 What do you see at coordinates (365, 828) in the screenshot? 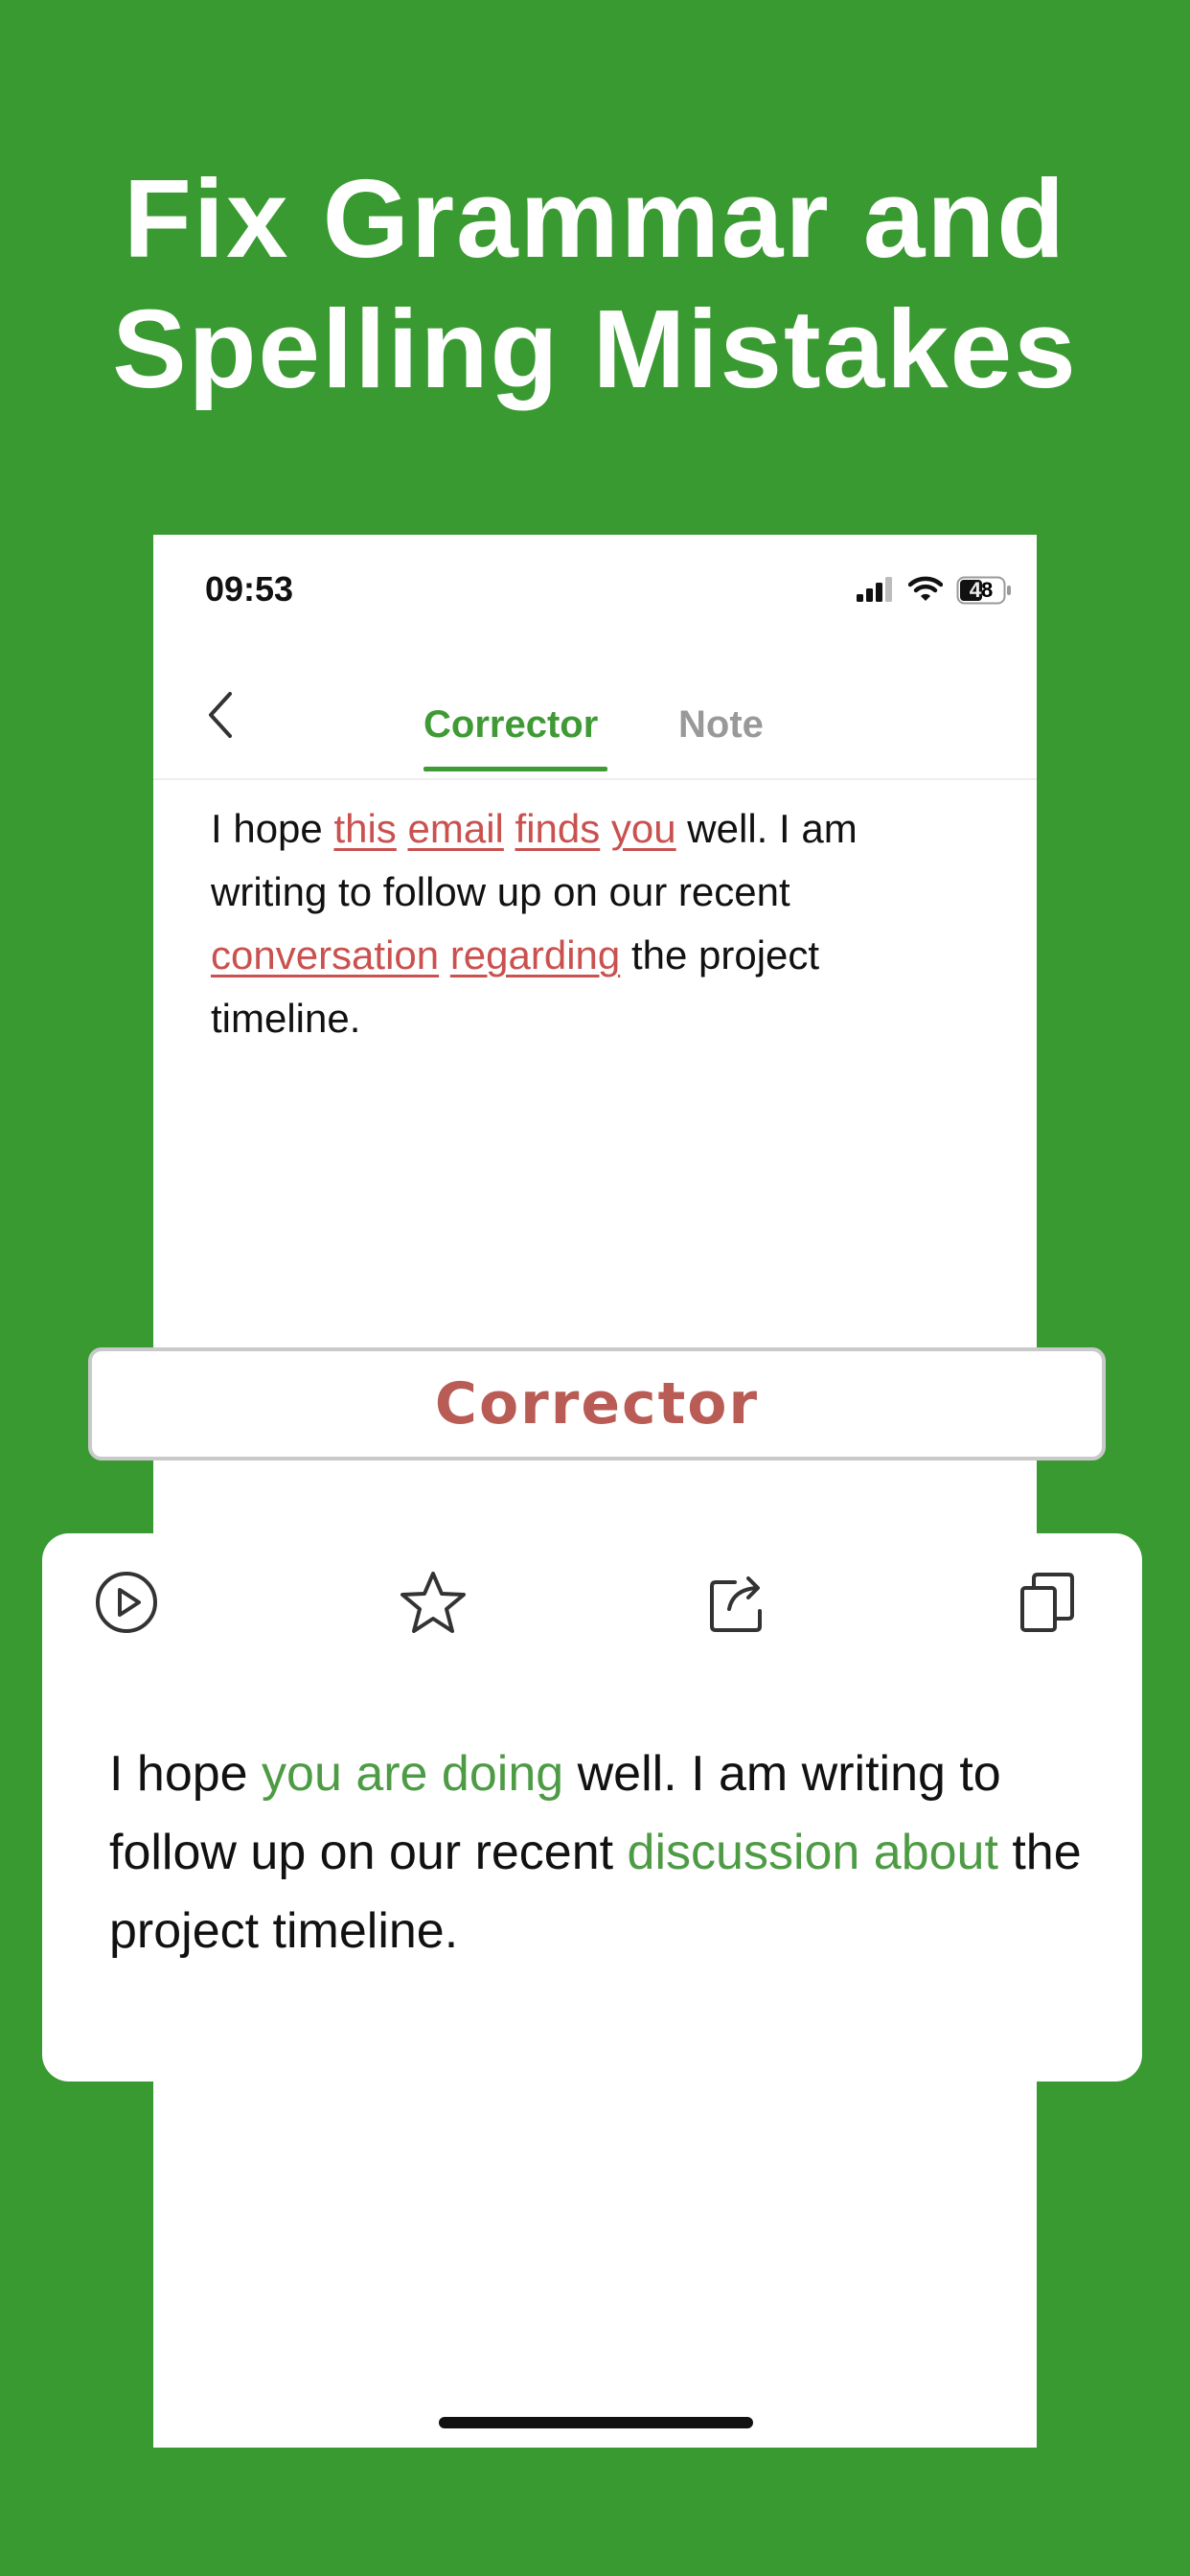
I see `flagged-word: this` at bounding box center [365, 828].